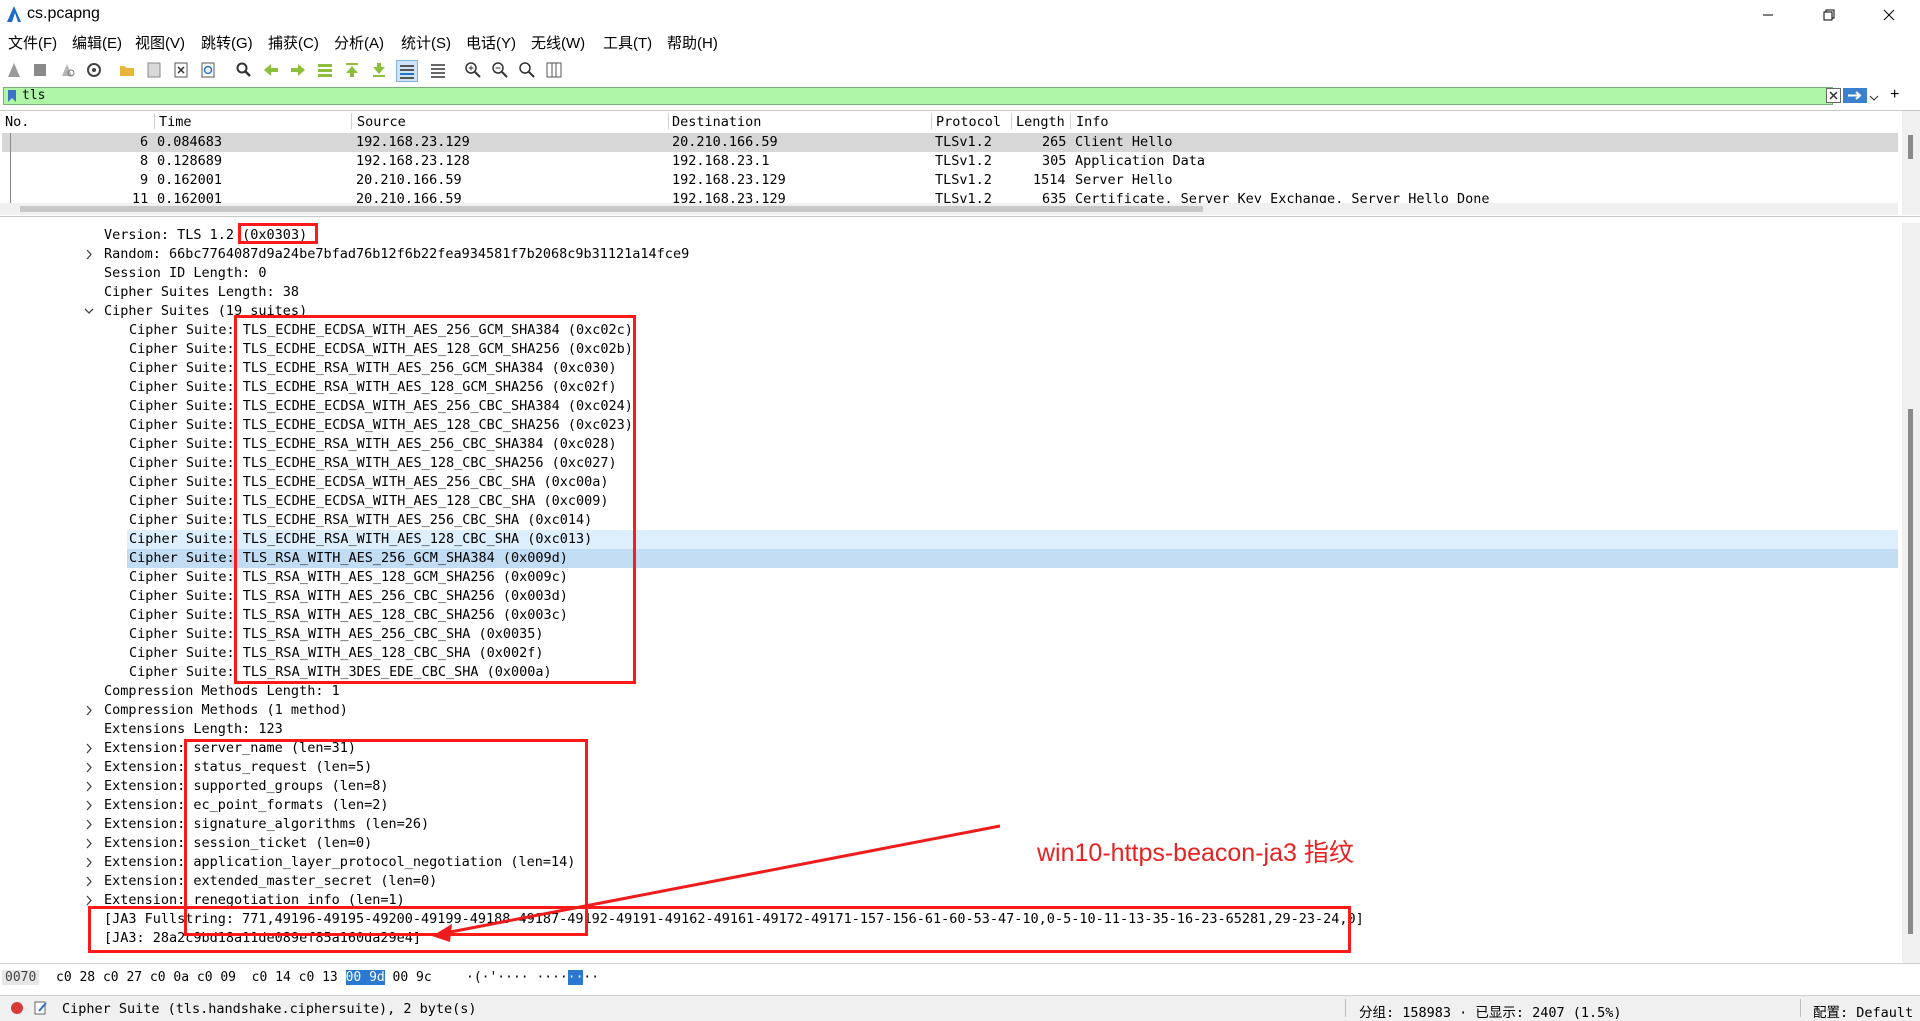 Image resolution: width=1920 pixels, height=1021 pixels. What do you see at coordinates (244, 70) in the screenshot?
I see `find-packet-icon` at bounding box center [244, 70].